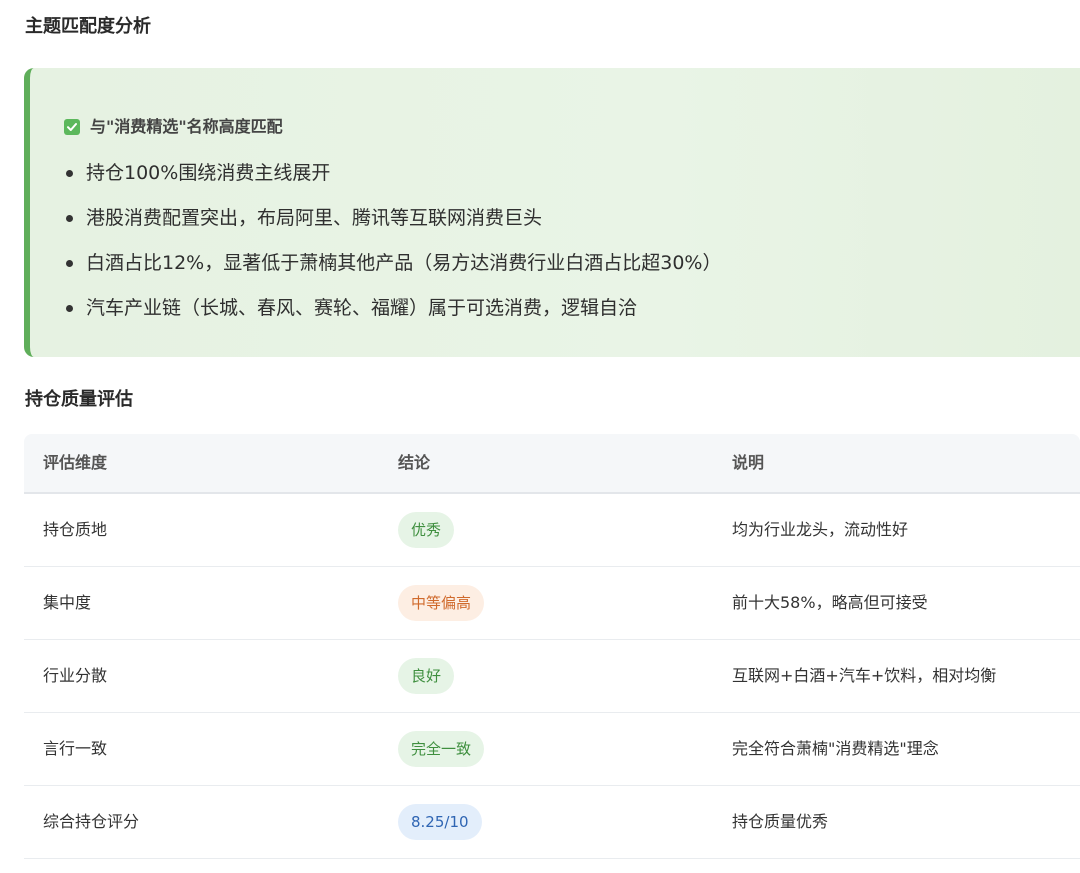 The width and height of the screenshot is (1080, 873). What do you see at coordinates (835, 748) in the screenshot?
I see `note-cell: 完全符合萧楠"消费精选"理念` at bounding box center [835, 748].